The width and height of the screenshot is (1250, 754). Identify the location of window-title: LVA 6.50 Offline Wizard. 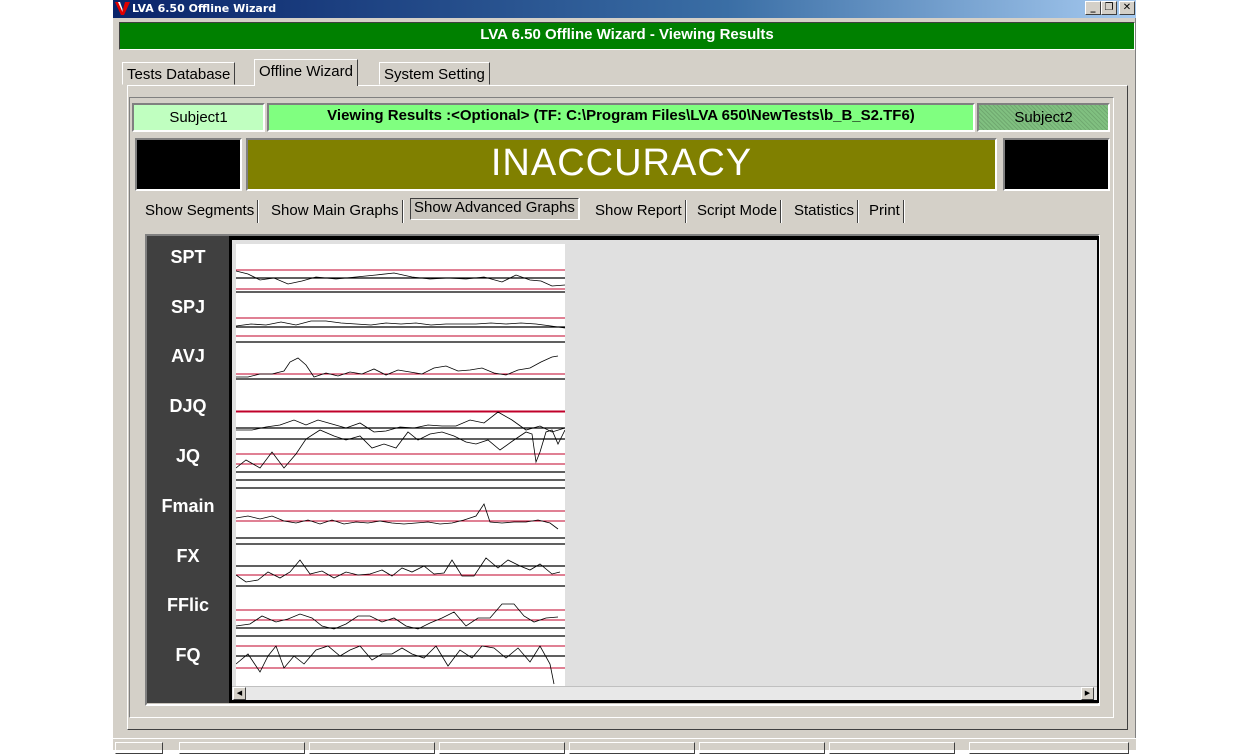
(204, 8).